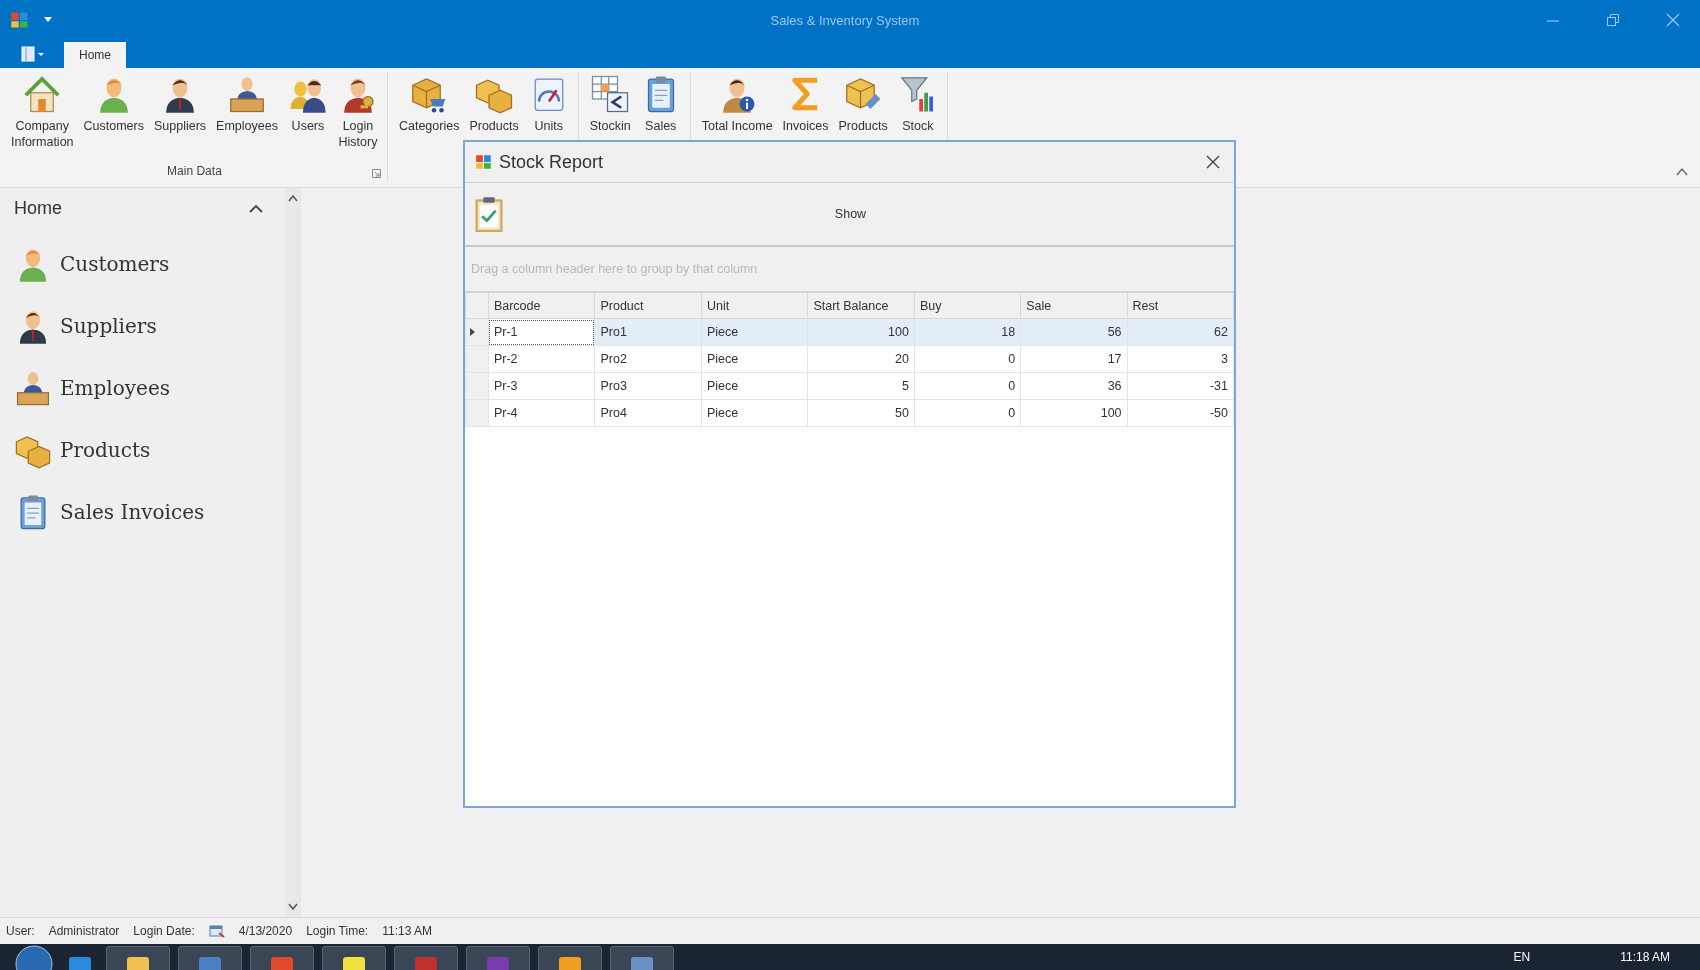 The height and width of the screenshot is (970, 1700). Describe the element at coordinates (113, 104) in the screenshot. I see `ribbon-button: Customers` at that location.